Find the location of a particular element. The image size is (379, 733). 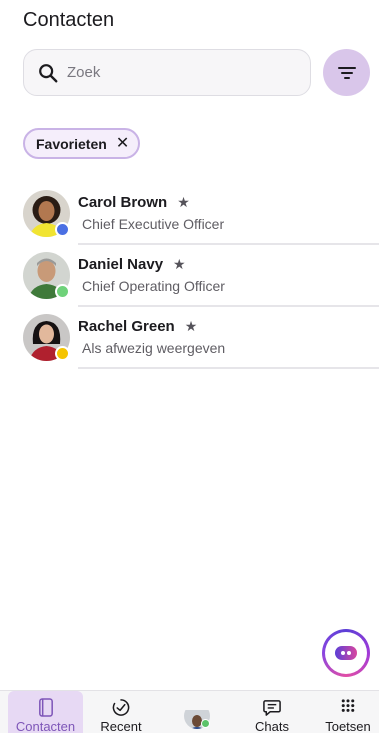

contact-row-rachel-green: Rachel Green ★ Als afwezig weergeven is located at coordinates (189, 338).